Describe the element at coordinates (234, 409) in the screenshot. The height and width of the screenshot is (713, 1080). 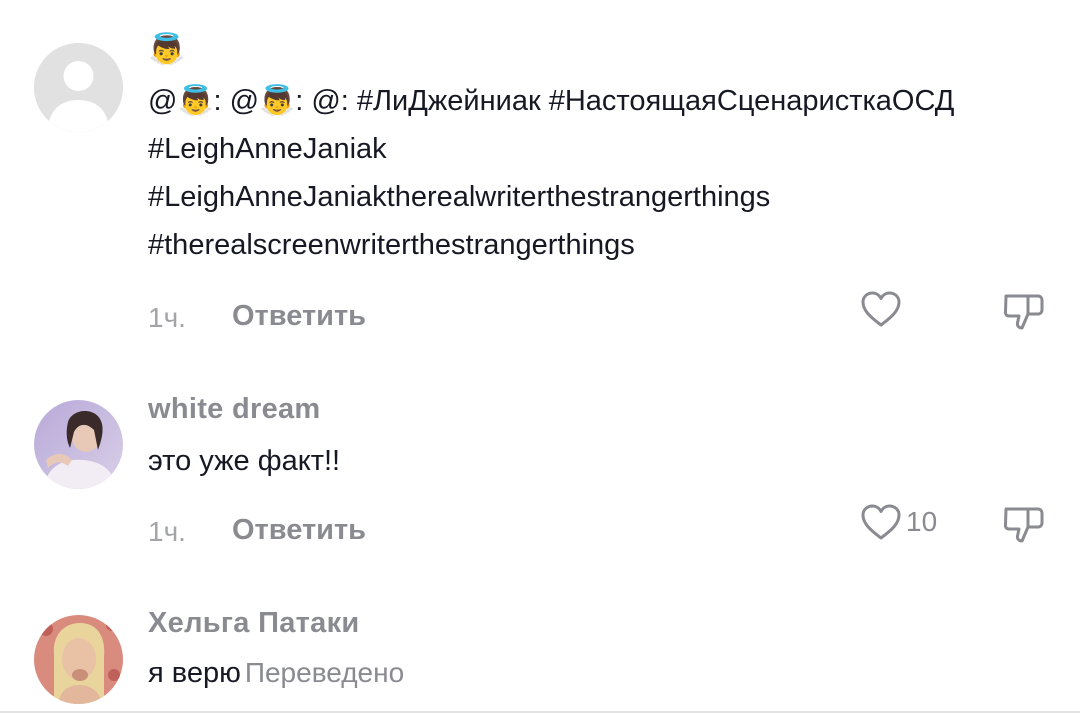
I see `comment-username: white dream` at that location.